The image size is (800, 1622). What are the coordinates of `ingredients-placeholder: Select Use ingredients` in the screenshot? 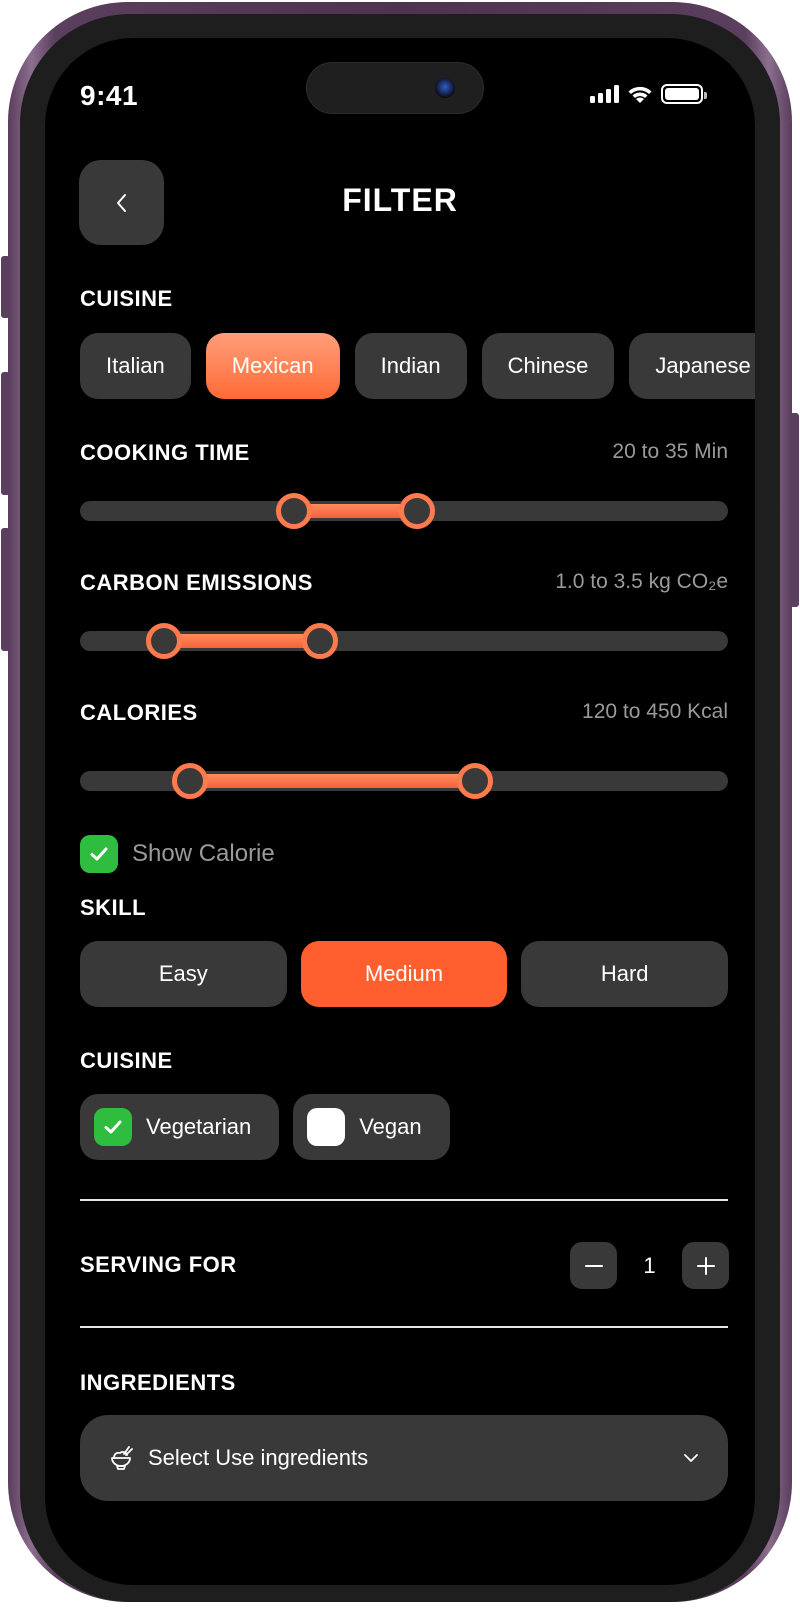 It's located at (258, 1457).